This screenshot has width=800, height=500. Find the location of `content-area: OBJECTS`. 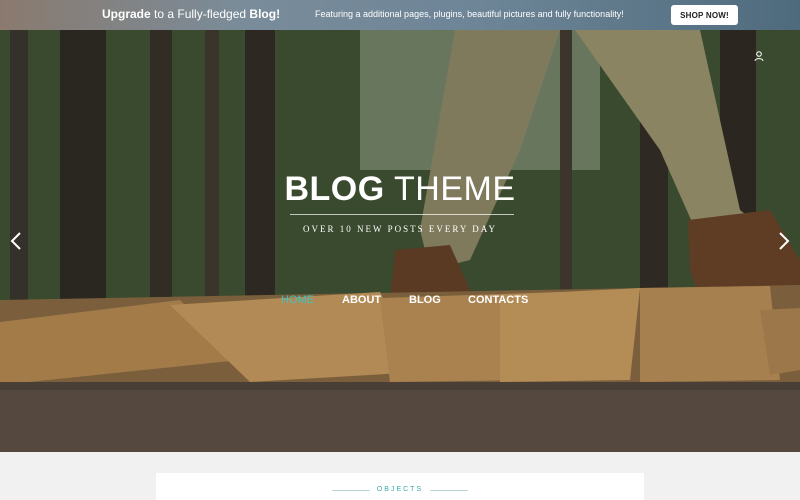

content-area: OBJECTS is located at coordinates (400, 476).